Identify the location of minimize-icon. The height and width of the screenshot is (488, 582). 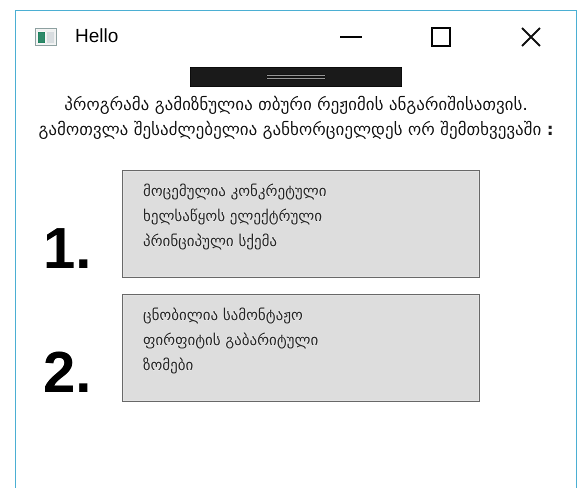
(351, 37).